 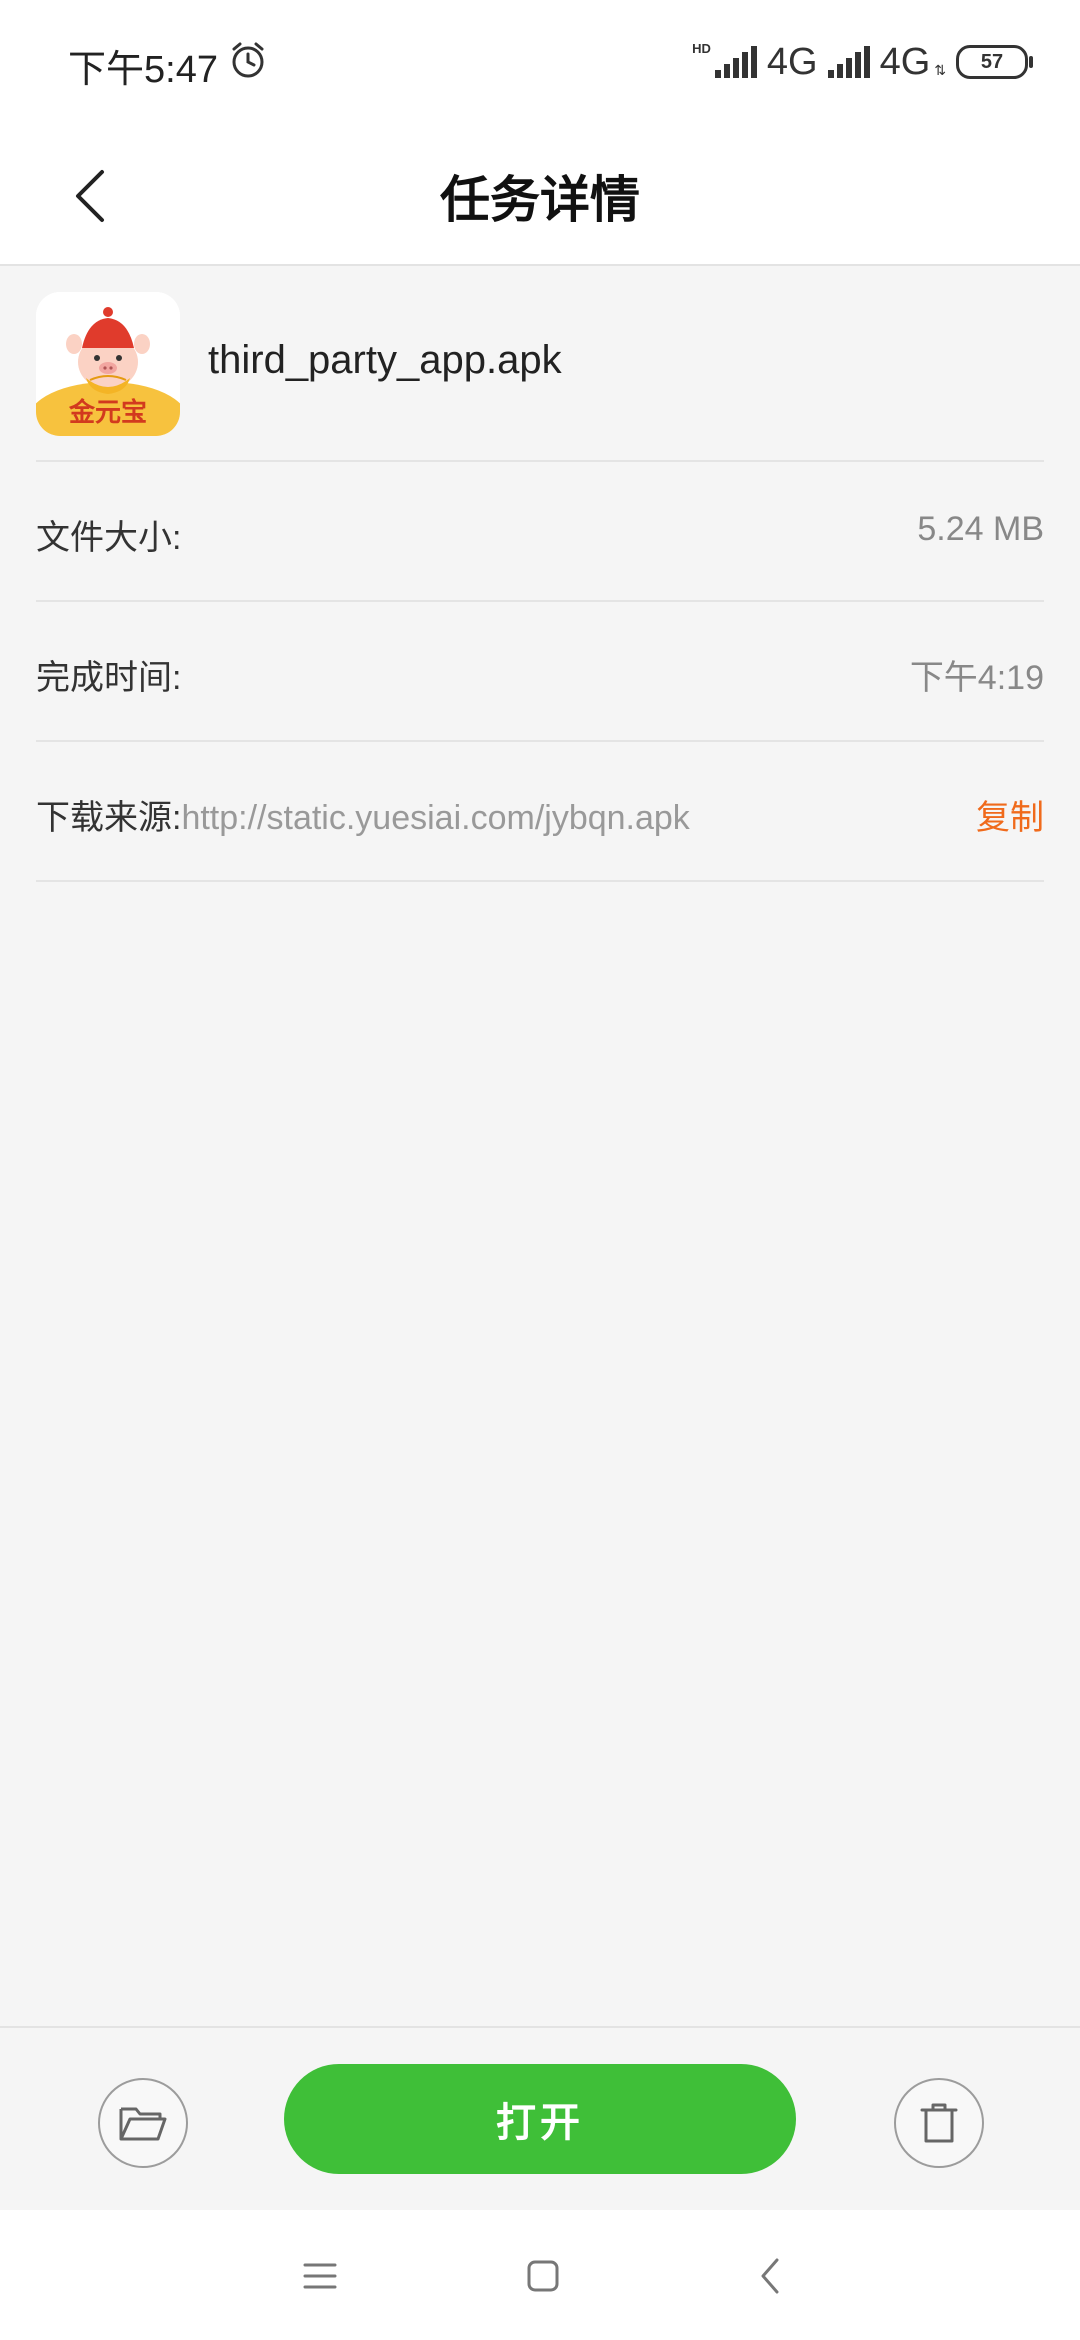 I want to click on source-label: 下载来源:, so click(x=109, y=818).